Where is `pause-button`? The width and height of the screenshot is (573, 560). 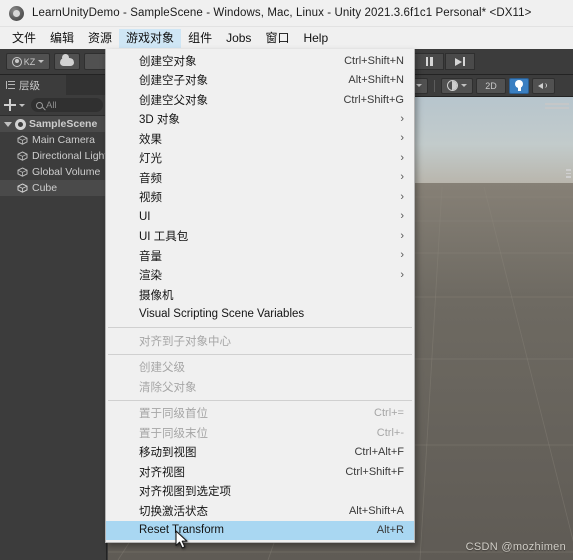
pause-button is located at coordinates (429, 61).